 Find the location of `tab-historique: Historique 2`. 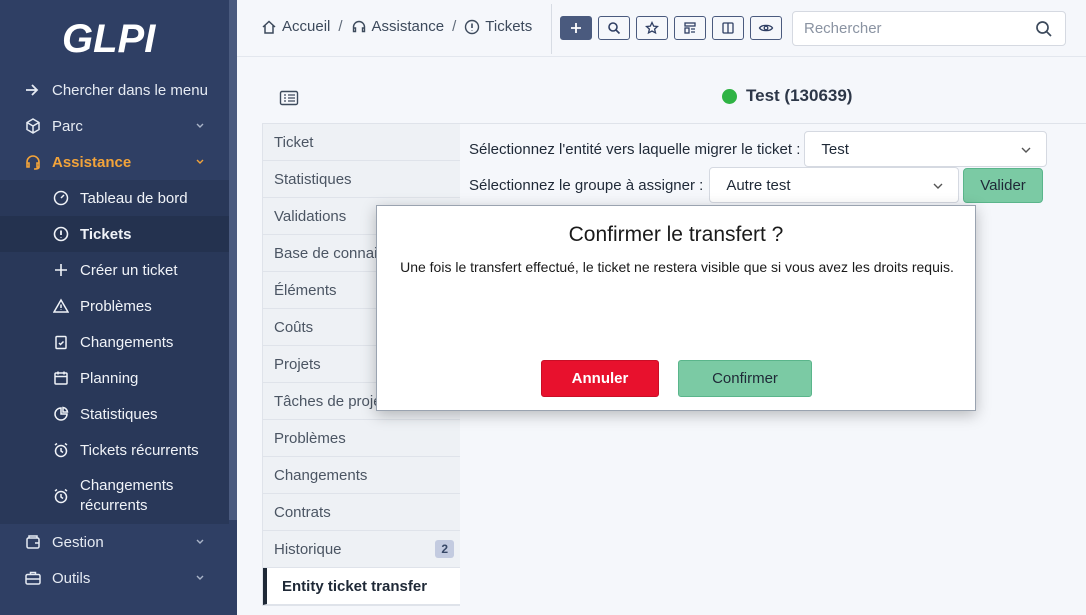

tab-historique: Historique 2 is located at coordinates (361, 549).